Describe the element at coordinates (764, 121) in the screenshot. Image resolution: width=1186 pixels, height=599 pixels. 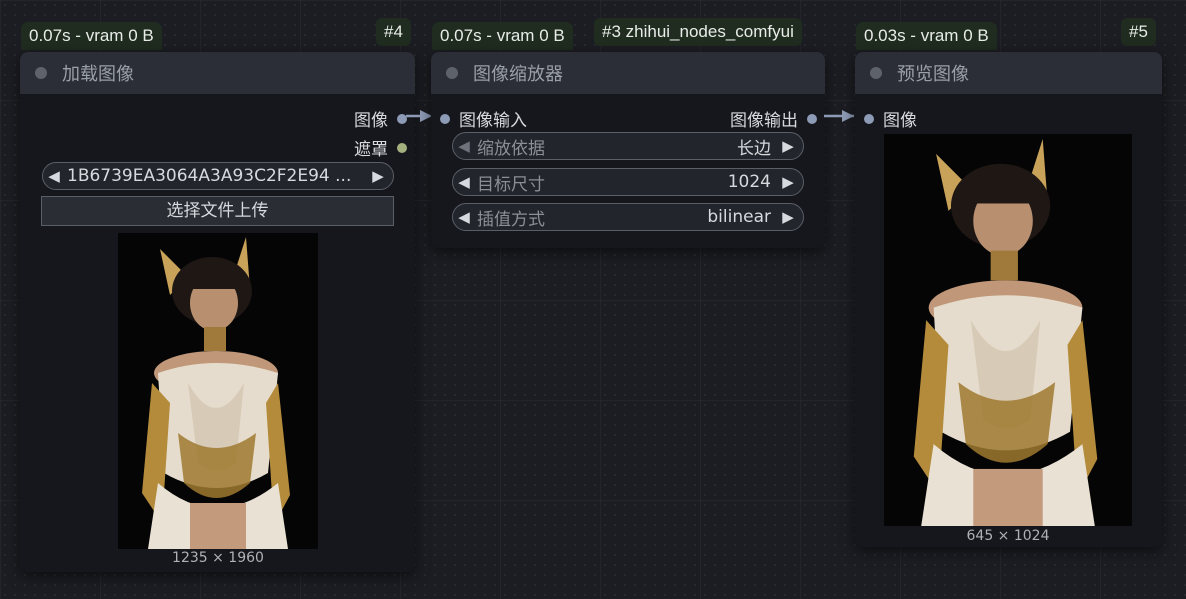
I see `output-label-image: 图像输出` at that location.